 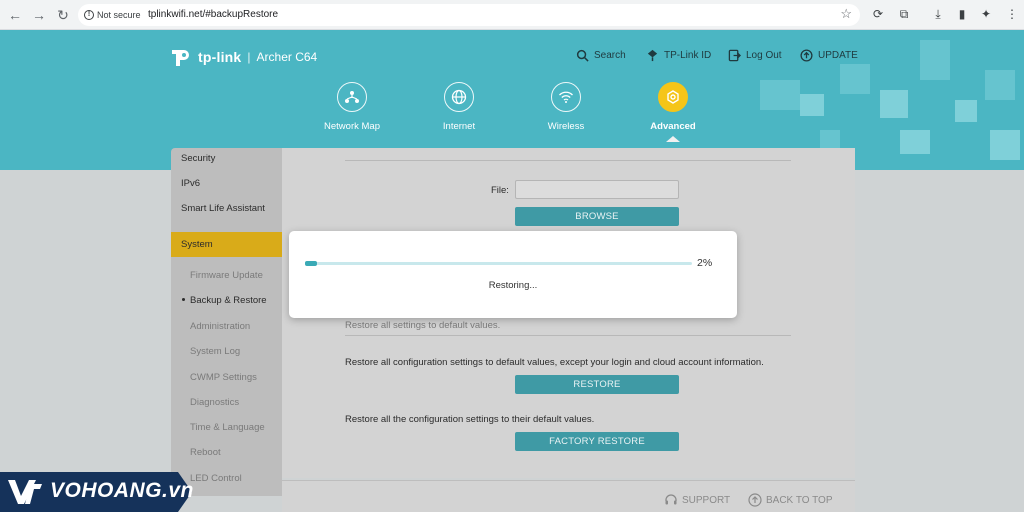 I want to click on back-to-top-label: BACK TO TOP, so click(x=799, y=500).